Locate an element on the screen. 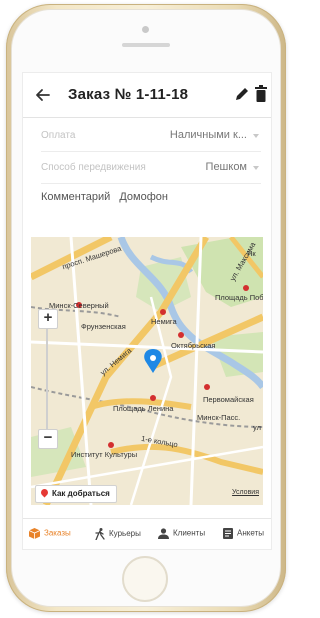  walking-person-icon is located at coordinates (100, 534).